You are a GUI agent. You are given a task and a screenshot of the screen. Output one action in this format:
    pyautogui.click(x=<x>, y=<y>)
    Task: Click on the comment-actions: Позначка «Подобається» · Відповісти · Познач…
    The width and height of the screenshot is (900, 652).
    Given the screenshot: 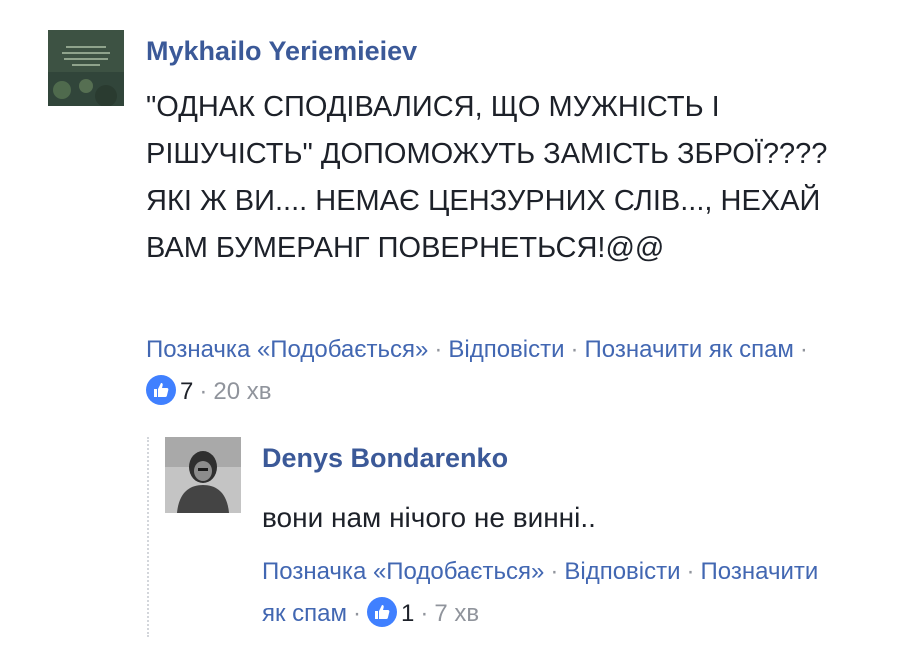 What is the action you would take?
    pyautogui.click(x=496, y=371)
    